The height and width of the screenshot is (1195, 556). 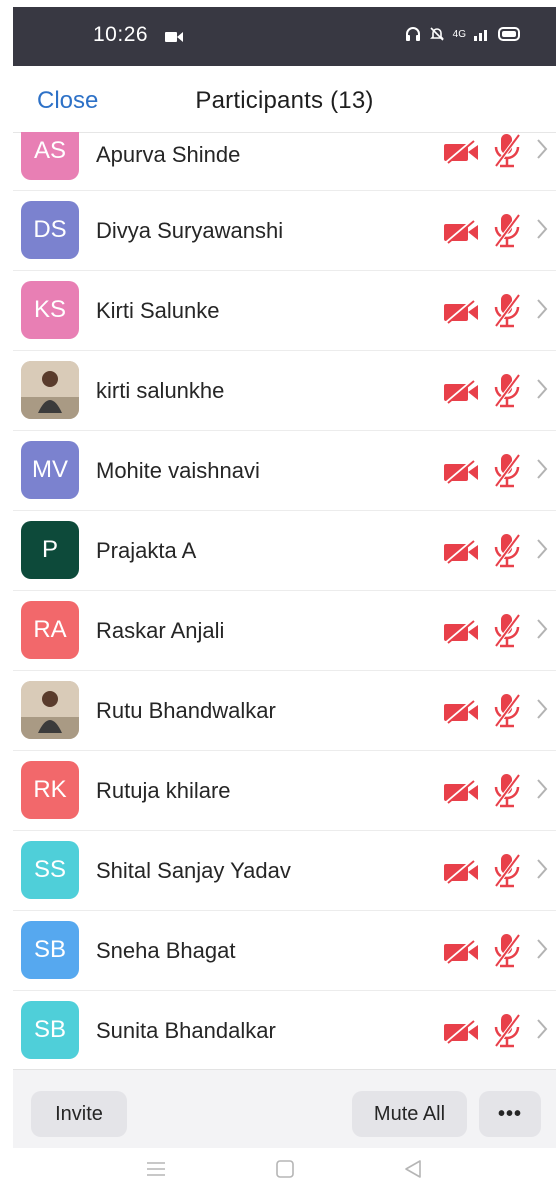 What do you see at coordinates (284, 471) in the screenshot?
I see `participant-row: MV Mohite vaishnavi` at bounding box center [284, 471].